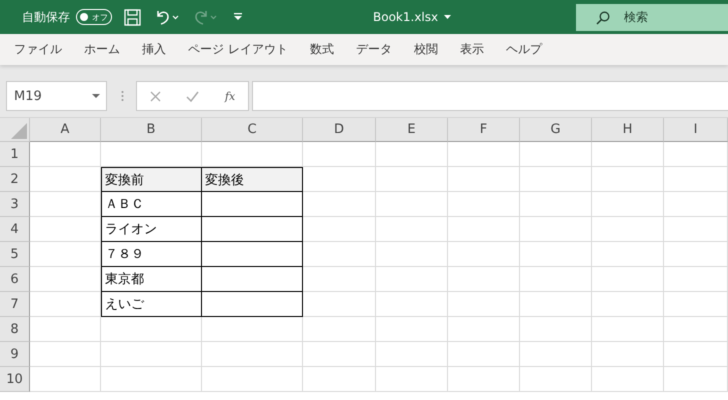  Describe the element at coordinates (426, 49) in the screenshot. I see `ribbon-tab: 校閲` at that location.